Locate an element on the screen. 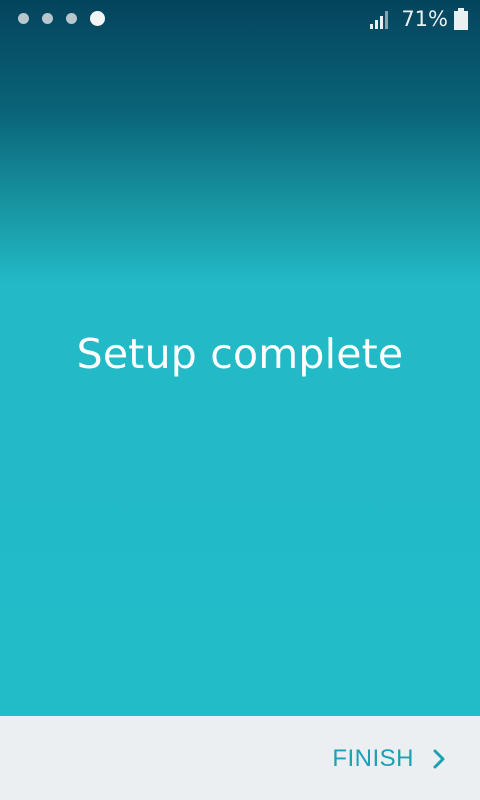 The height and width of the screenshot is (800, 480). status-bar: 71% is located at coordinates (240, 18).